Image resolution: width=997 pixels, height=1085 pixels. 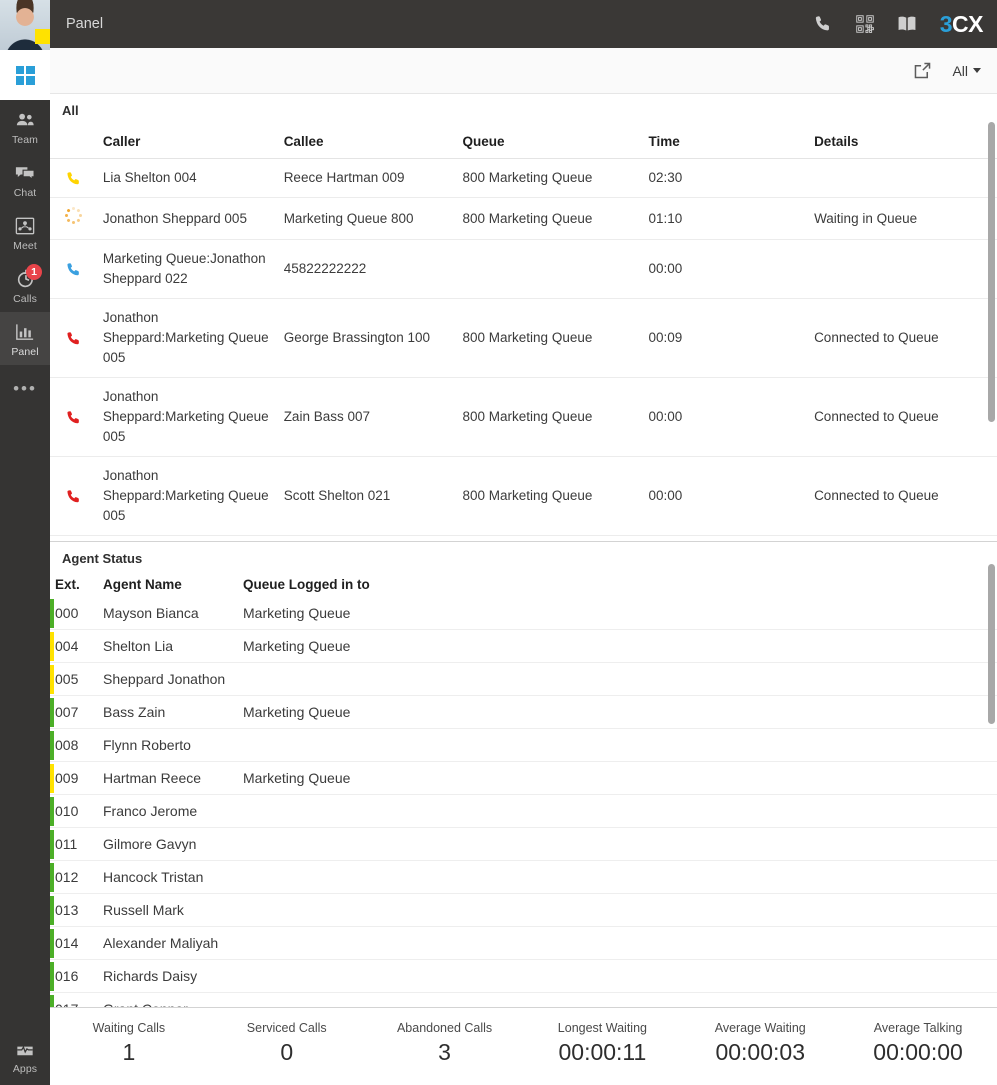 I want to click on qr-code-icon, so click(x=865, y=24).